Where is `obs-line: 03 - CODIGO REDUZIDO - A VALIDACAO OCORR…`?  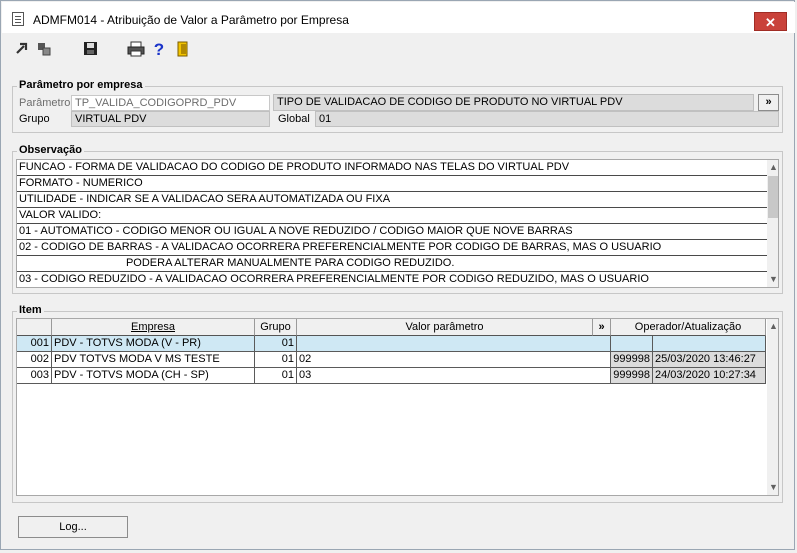
obs-line: 03 - CODIGO REDUZIDO - A VALIDACAO OCORR… is located at coordinates (392, 279).